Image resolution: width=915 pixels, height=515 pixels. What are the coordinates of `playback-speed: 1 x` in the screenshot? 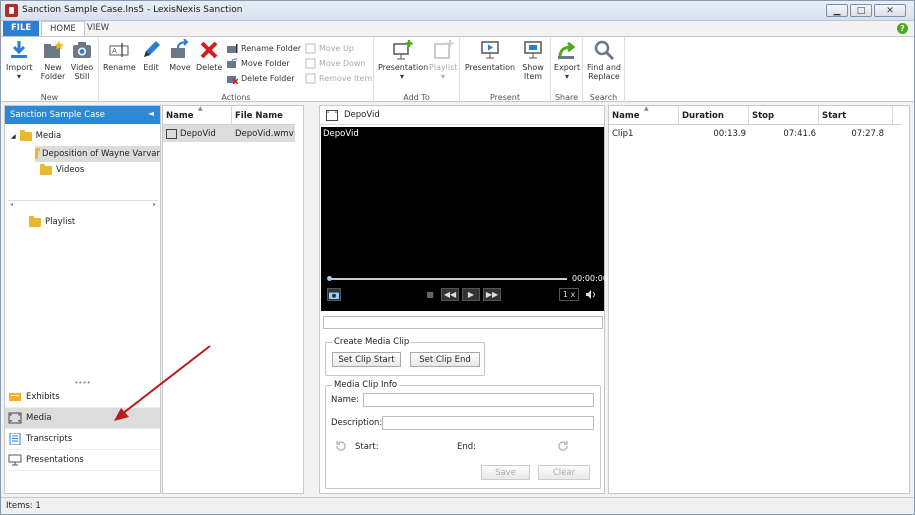 It's located at (569, 294).